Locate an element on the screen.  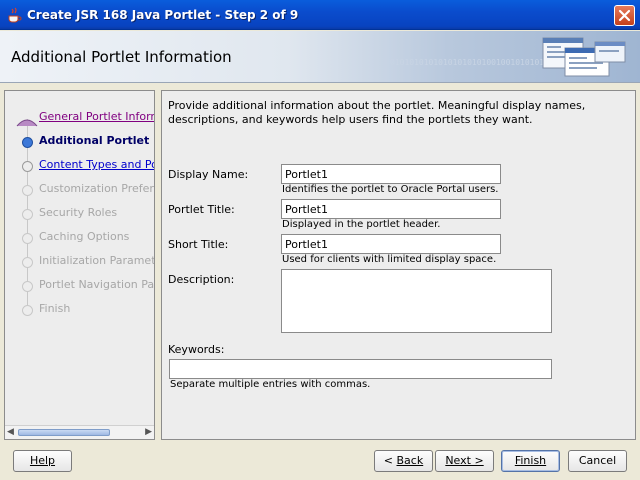
portlet-title-input is located at coordinates (391, 209).